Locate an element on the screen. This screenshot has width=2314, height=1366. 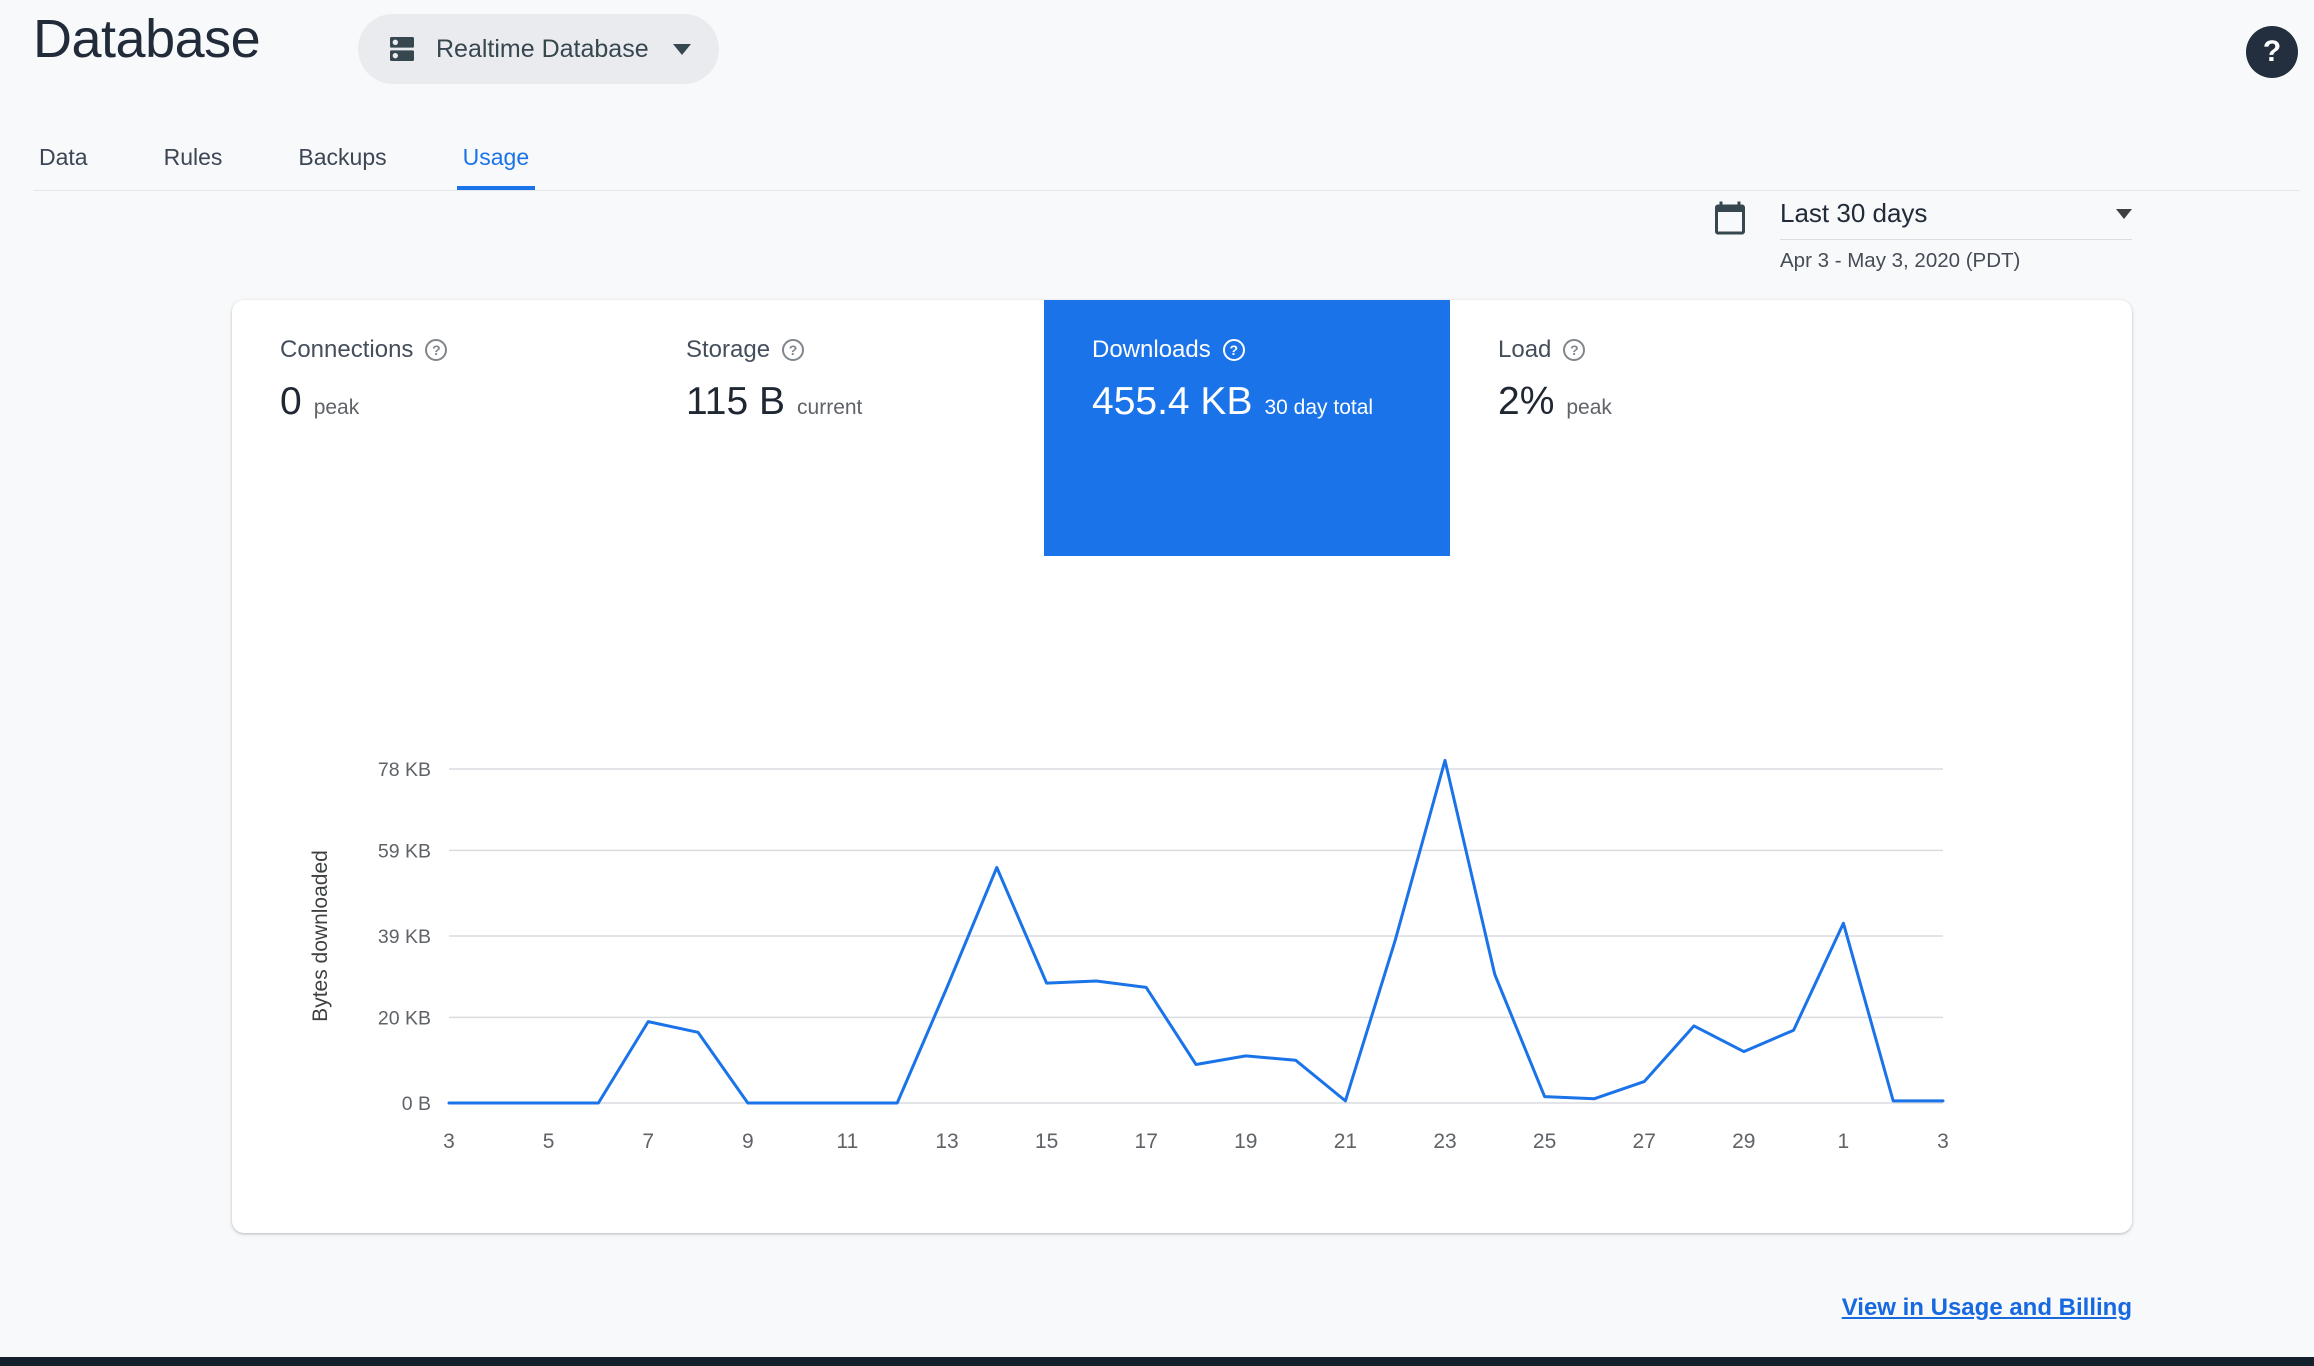
metric-value: 455.4 KB is located at coordinates (1172, 401).